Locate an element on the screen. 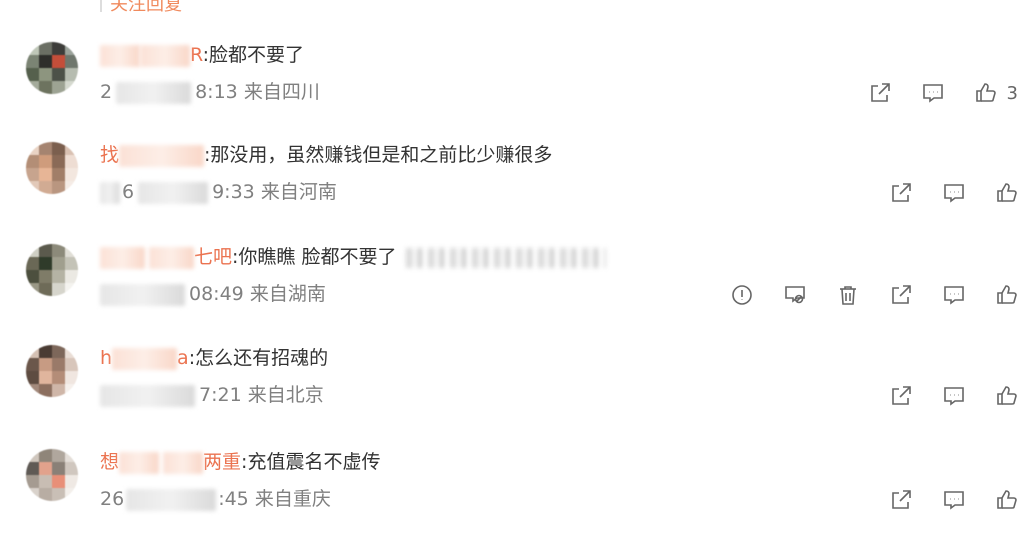 Image resolution: width=1032 pixels, height=549 pixels. report-icon is located at coordinates (742, 295).